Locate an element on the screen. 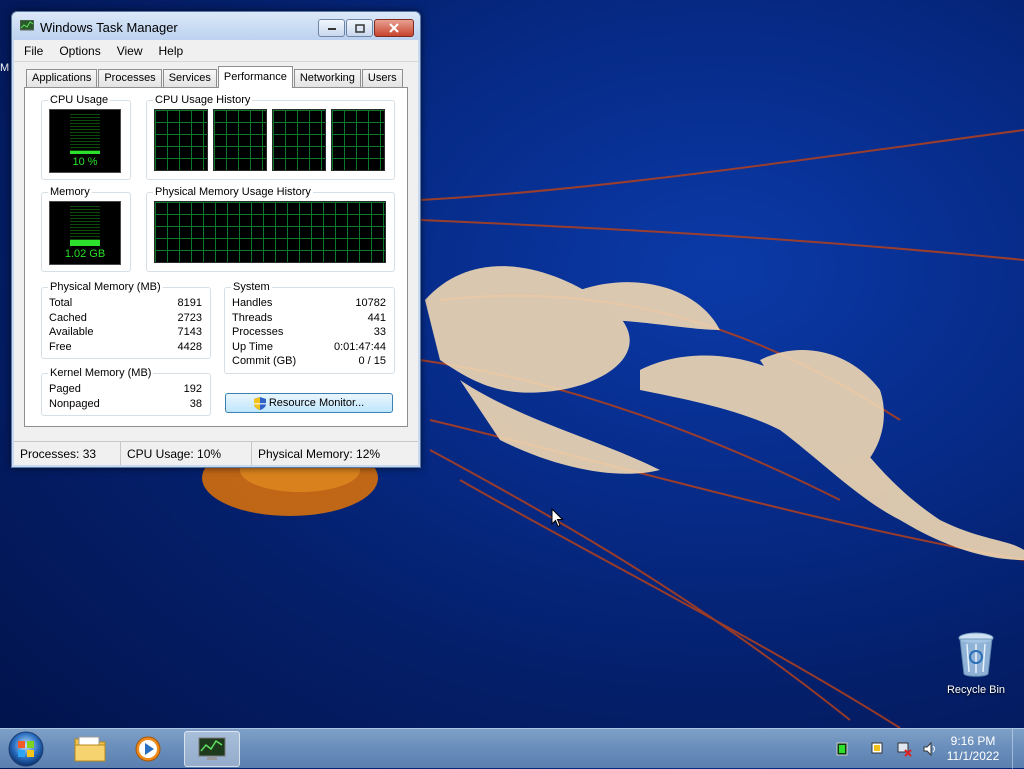 This screenshot has height=769, width=1024. menu-view: View is located at coordinates (130, 51).